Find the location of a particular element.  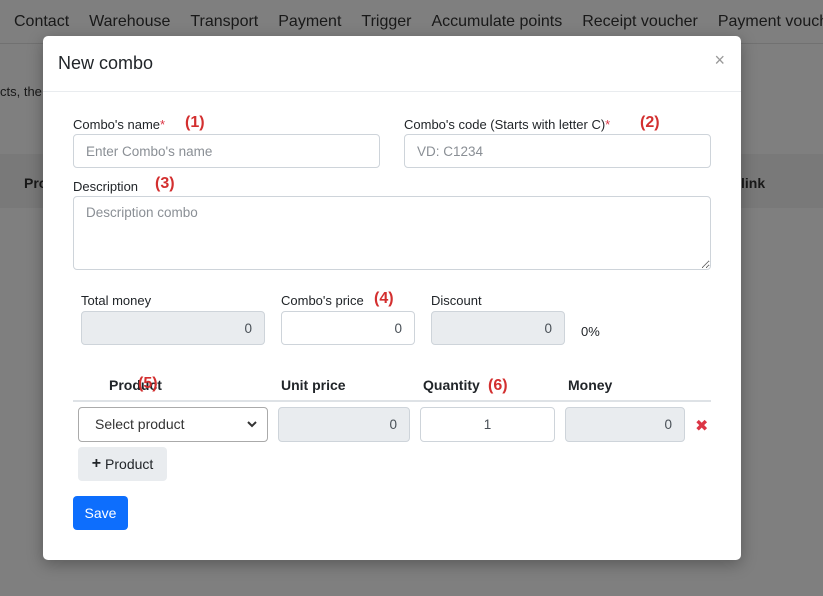

quantity-input is located at coordinates (487, 424).